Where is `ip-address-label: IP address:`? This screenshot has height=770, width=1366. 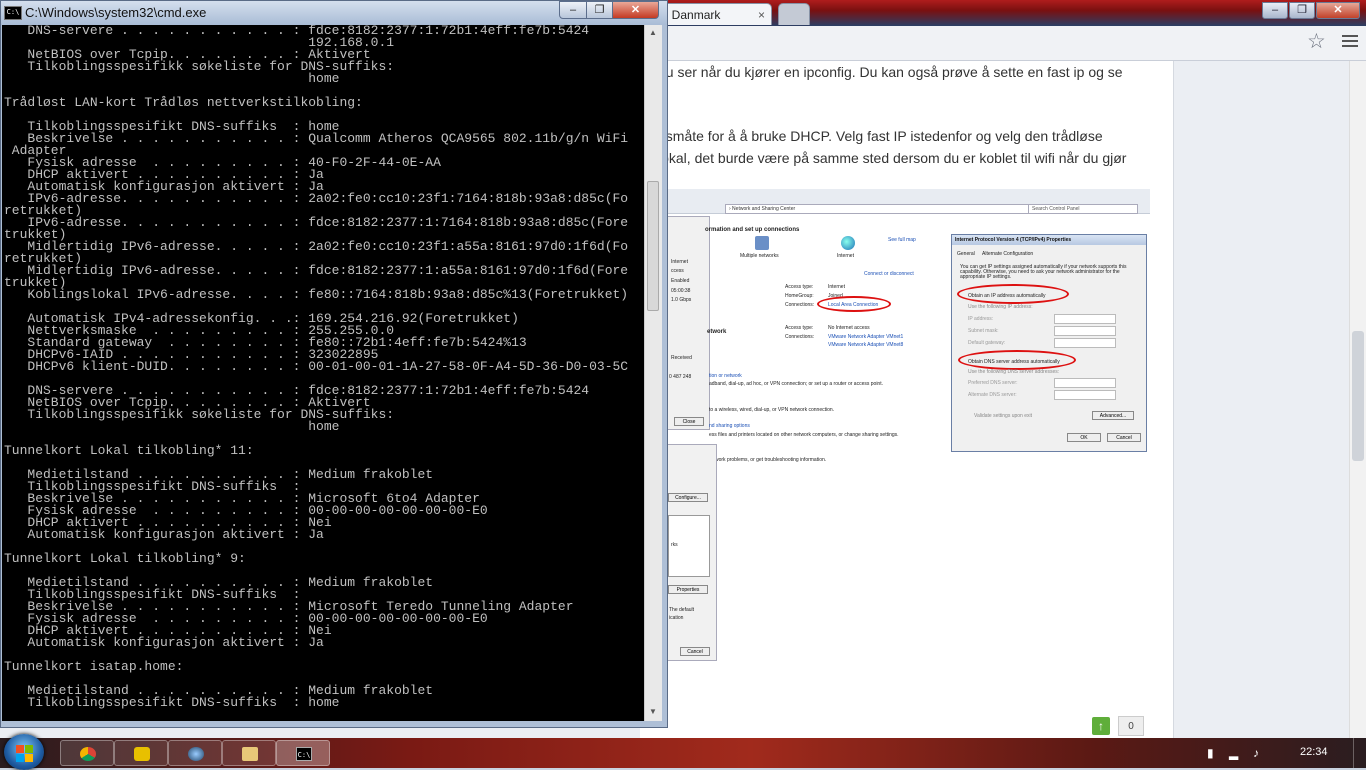 ip-address-label: IP address: is located at coordinates (981, 319).